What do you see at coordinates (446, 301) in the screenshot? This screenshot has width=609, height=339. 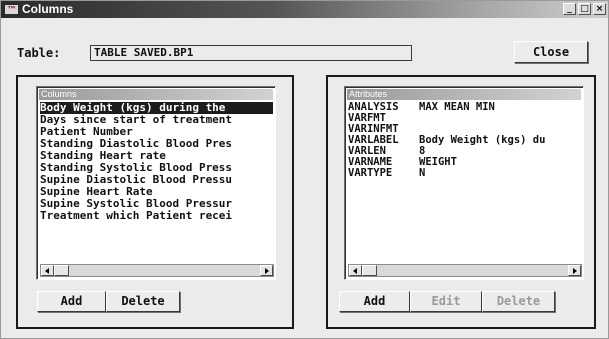 I see `edit-attribute-button: Edit` at bounding box center [446, 301].